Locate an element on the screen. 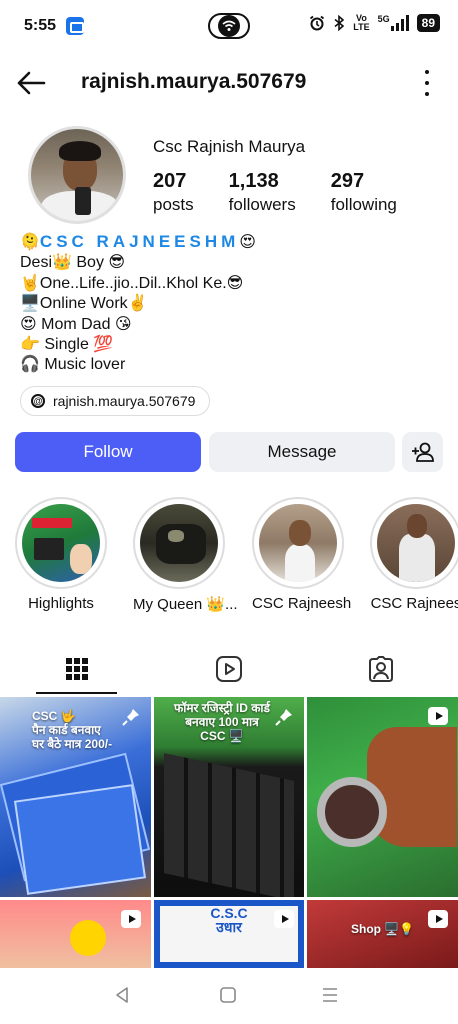 Image resolution: width=458 pixels, height=1024 pixels. suggested-users-button is located at coordinates (422, 452).